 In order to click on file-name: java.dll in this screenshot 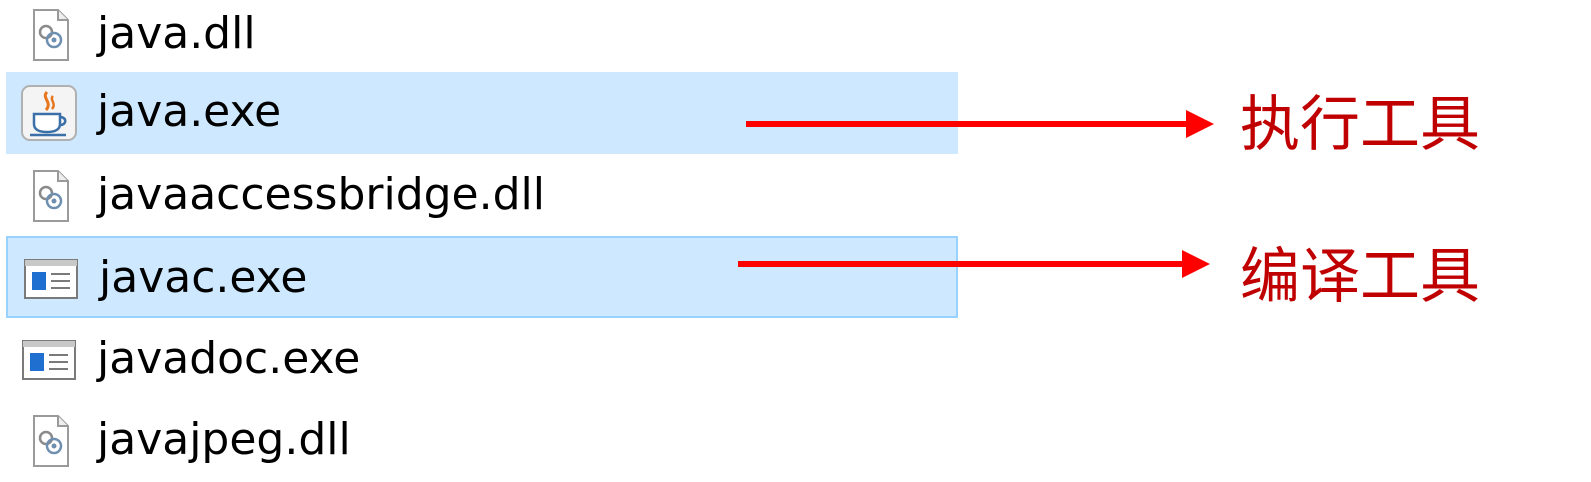, I will do `click(176, 33)`.